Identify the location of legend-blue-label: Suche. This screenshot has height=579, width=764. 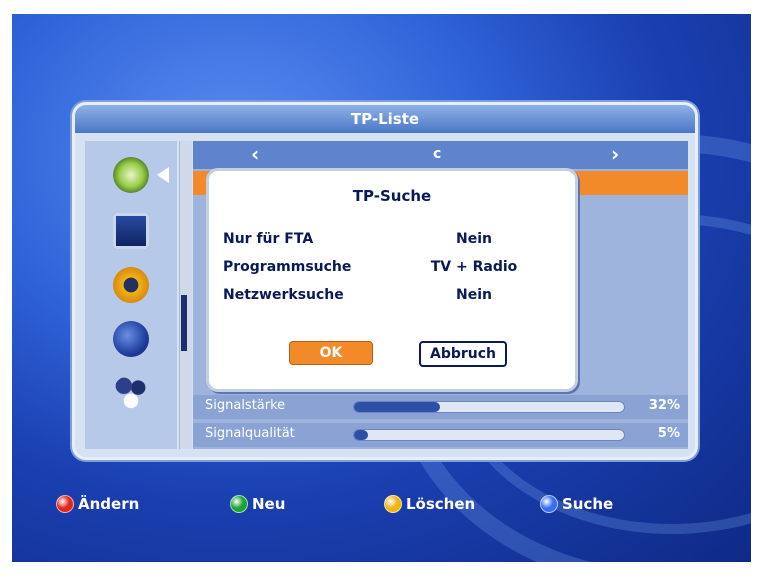
(588, 504).